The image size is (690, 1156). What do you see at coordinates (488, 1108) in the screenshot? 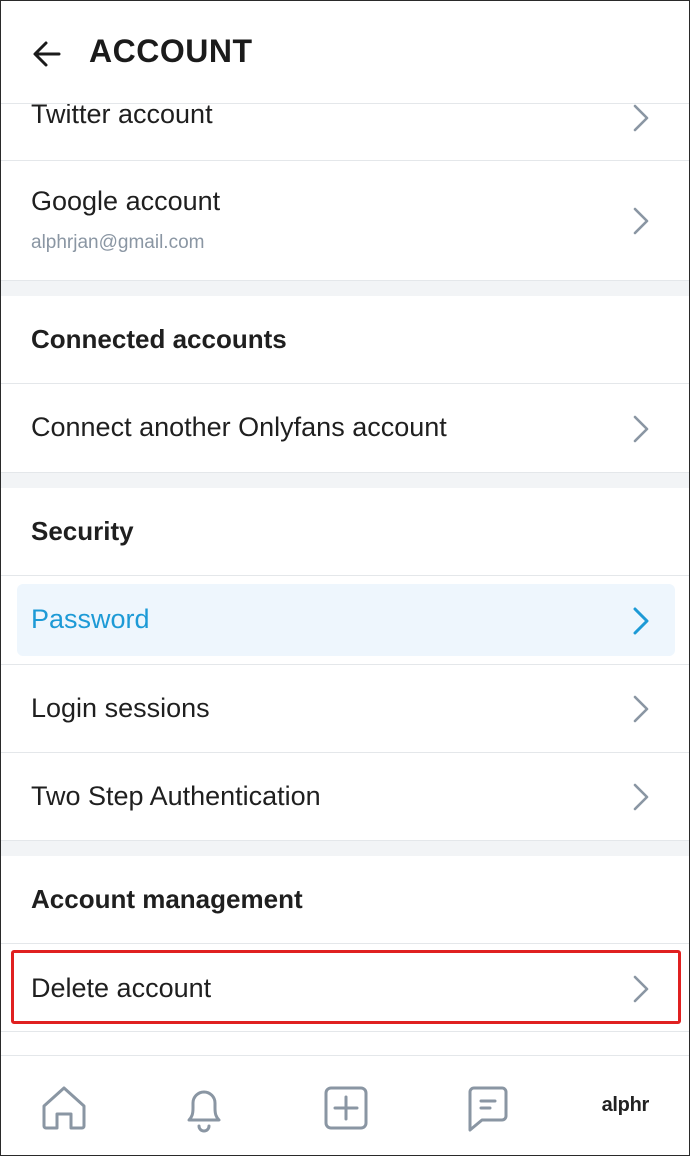
I see `message-icon` at bounding box center [488, 1108].